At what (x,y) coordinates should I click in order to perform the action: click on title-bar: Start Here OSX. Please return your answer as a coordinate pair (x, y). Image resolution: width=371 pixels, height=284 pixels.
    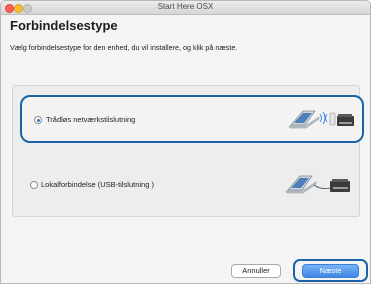
    Looking at the image, I should click on (185, 8).